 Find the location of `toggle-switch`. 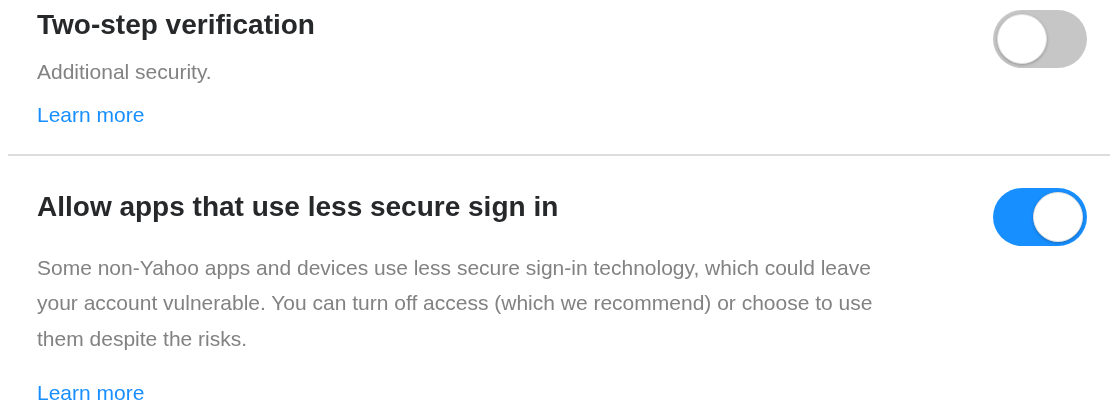

toggle-switch is located at coordinates (1040, 216).